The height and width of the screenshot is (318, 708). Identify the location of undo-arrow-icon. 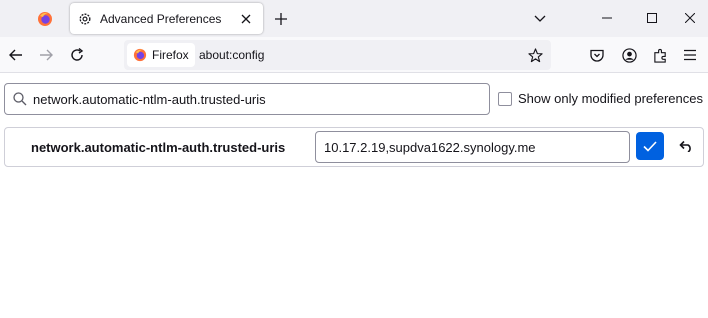
(685, 146).